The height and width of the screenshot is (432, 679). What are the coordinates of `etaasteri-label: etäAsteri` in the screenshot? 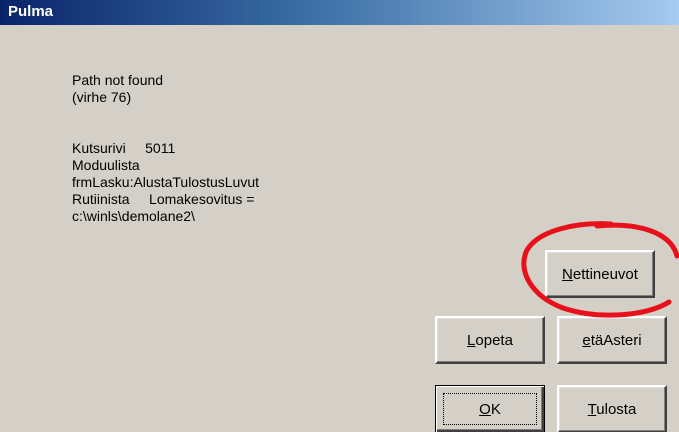 It's located at (612, 340).